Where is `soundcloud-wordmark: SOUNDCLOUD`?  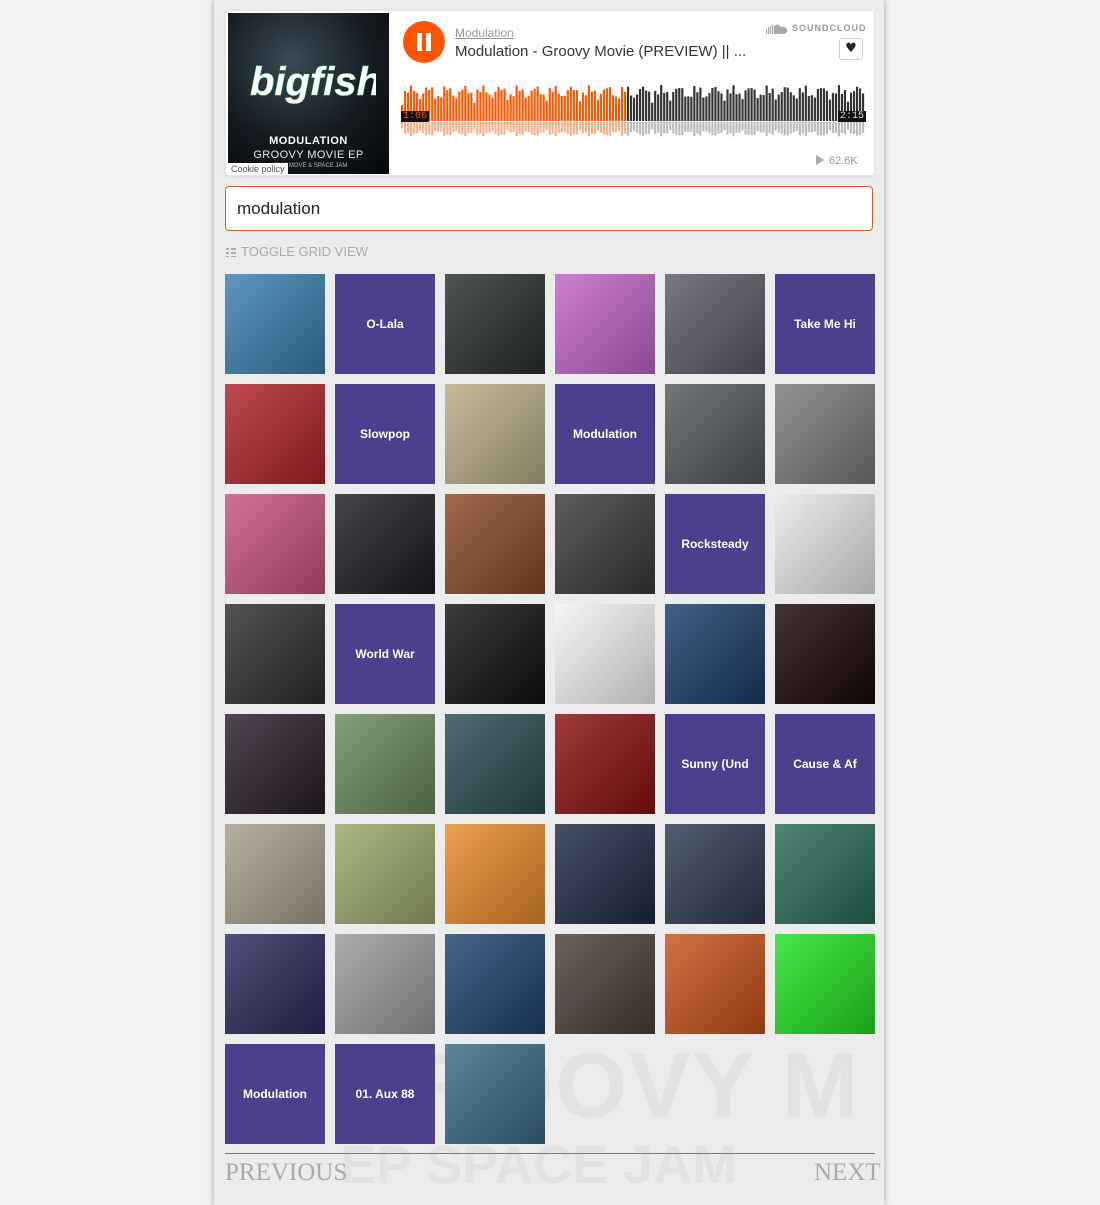 soundcloud-wordmark: SOUNDCLOUD is located at coordinates (829, 28).